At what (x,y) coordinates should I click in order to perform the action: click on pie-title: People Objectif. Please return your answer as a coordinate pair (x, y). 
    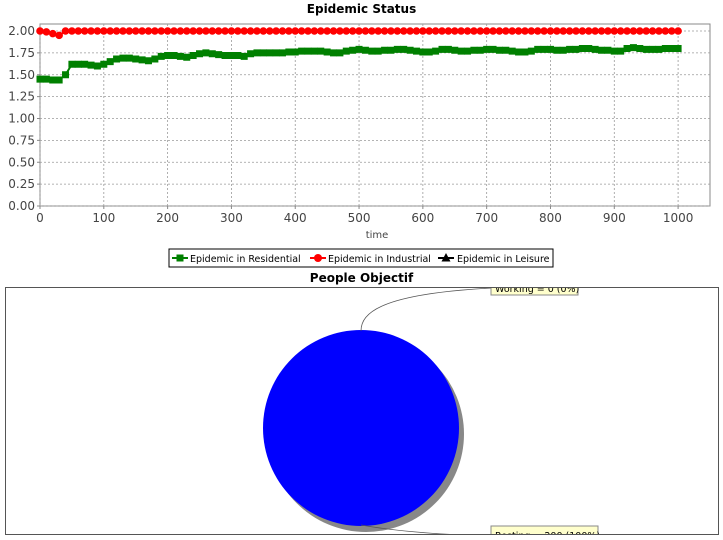
    Looking at the image, I should click on (362, 278).